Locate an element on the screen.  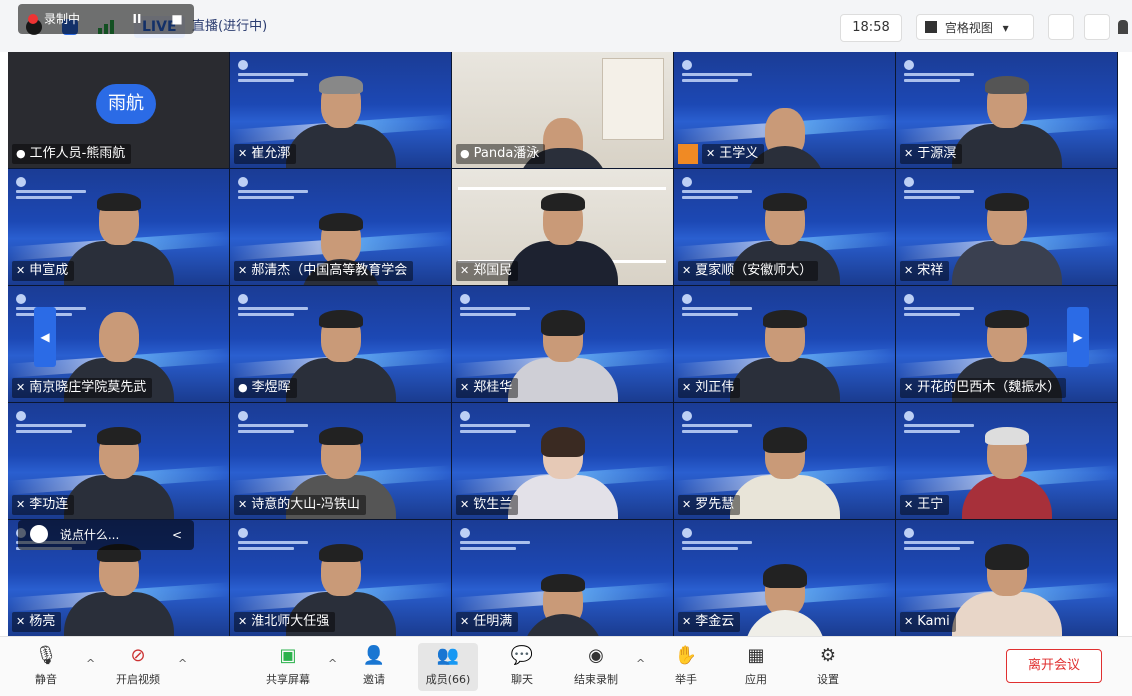
video-tile: ✕ 于源溟 is located at coordinates (1006, 110).